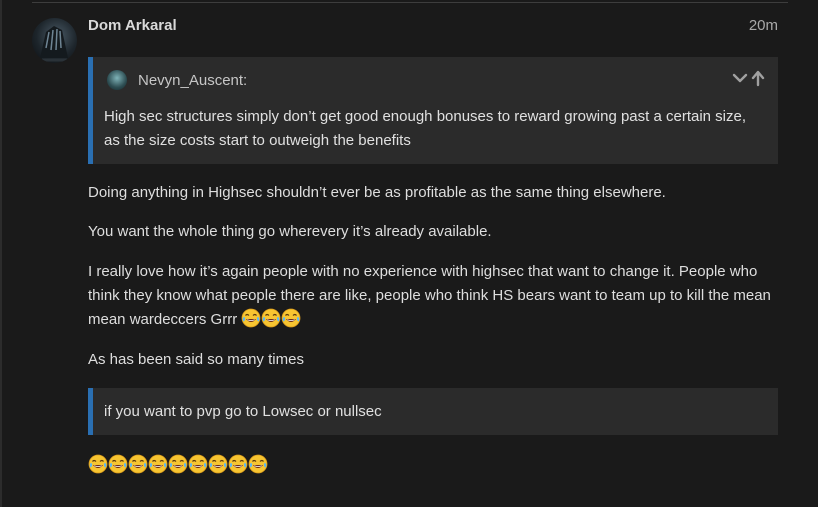 The image size is (818, 507). Describe the element at coordinates (117, 80) in the screenshot. I see `quote-avatar` at that location.